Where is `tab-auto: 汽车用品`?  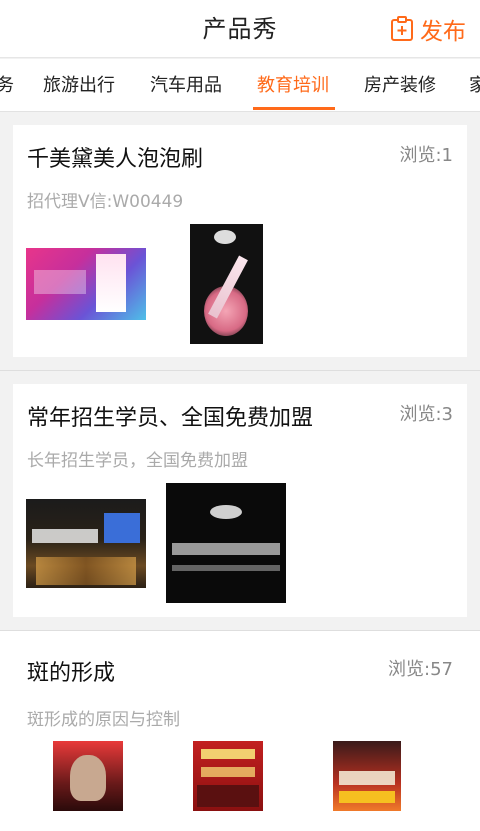 tab-auto: 汽车用品 is located at coordinates (186, 85).